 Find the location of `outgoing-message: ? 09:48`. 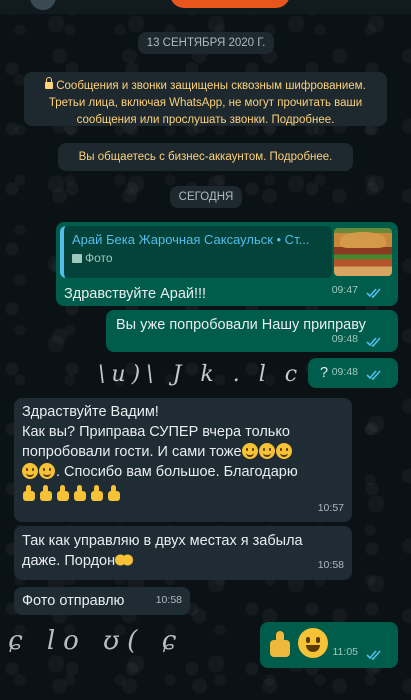

outgoing-message: ? 09:48 is located at coordinates (353, 373).